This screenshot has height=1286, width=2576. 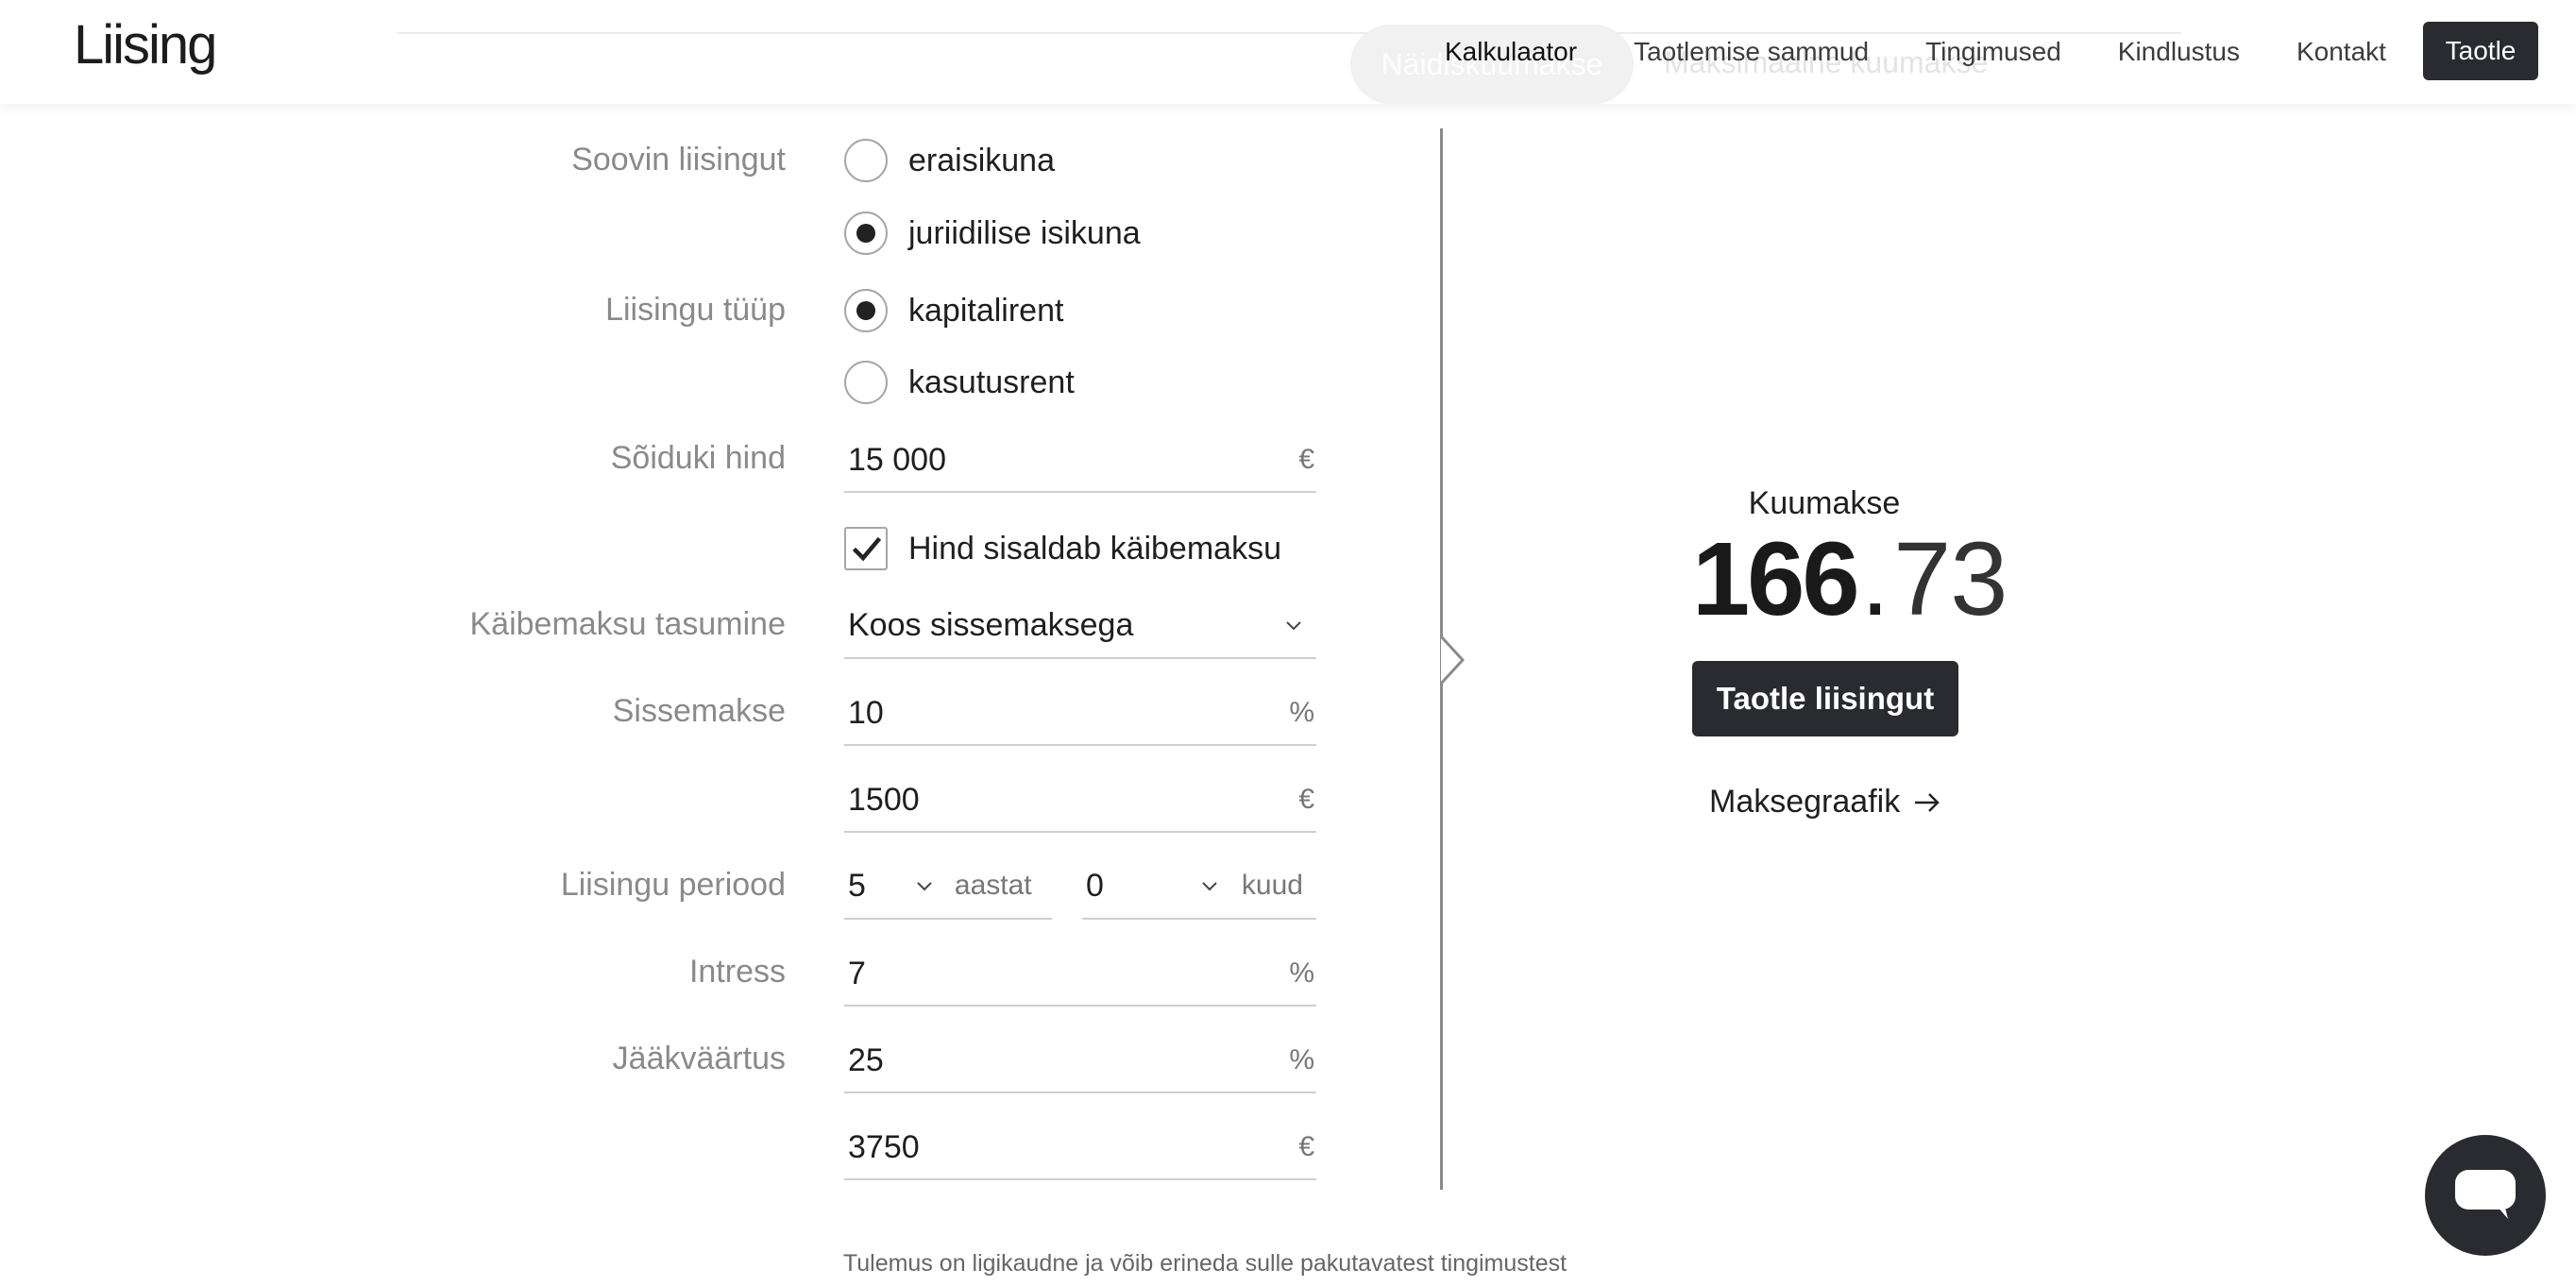 I want to click on down-payment-amount-input: 1500 €, so click(x=1080, y=801).